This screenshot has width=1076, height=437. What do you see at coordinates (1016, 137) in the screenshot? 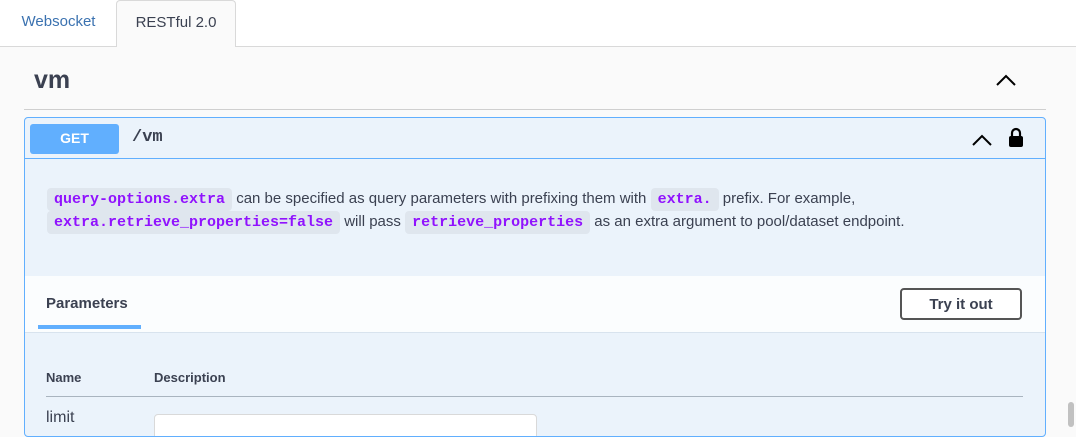
I see `lock-icon` at bounding box center [1016, 137].